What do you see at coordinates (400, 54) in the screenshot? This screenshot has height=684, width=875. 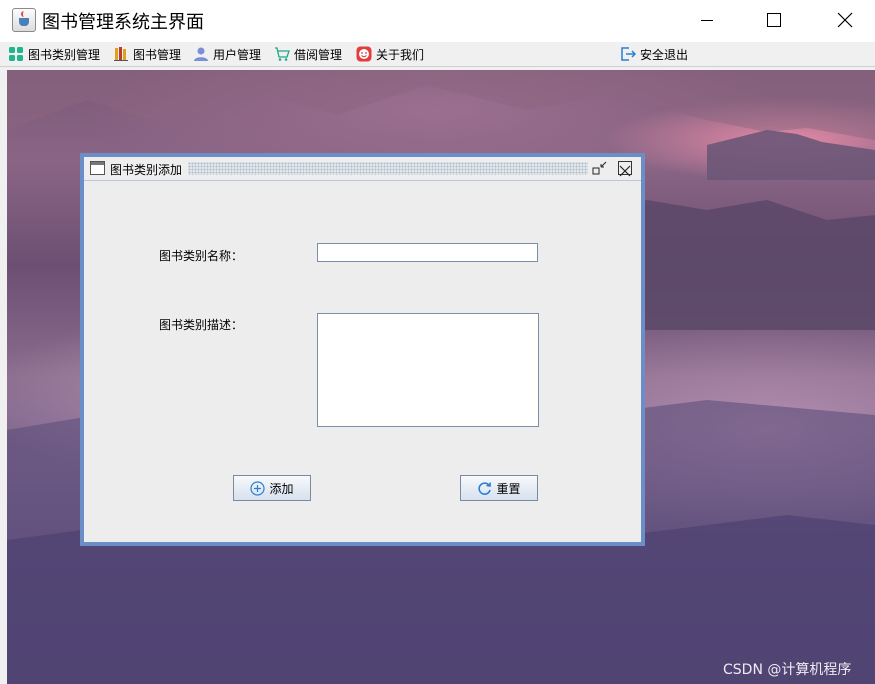 I see `menu-label: 关于我们` at bounding box center [400, 54].